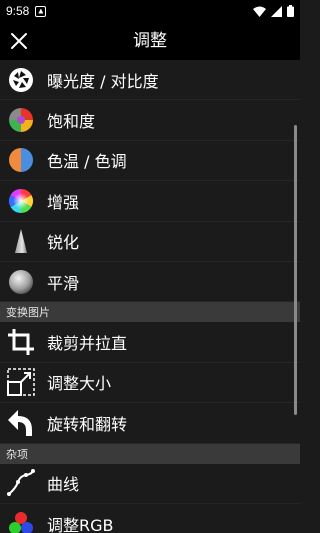  What do you see at coordinates (150, 161) in the screenshot?
I see `menu-item-temperature-tint: 色温 / 色调` at bounding box center [150, 161].